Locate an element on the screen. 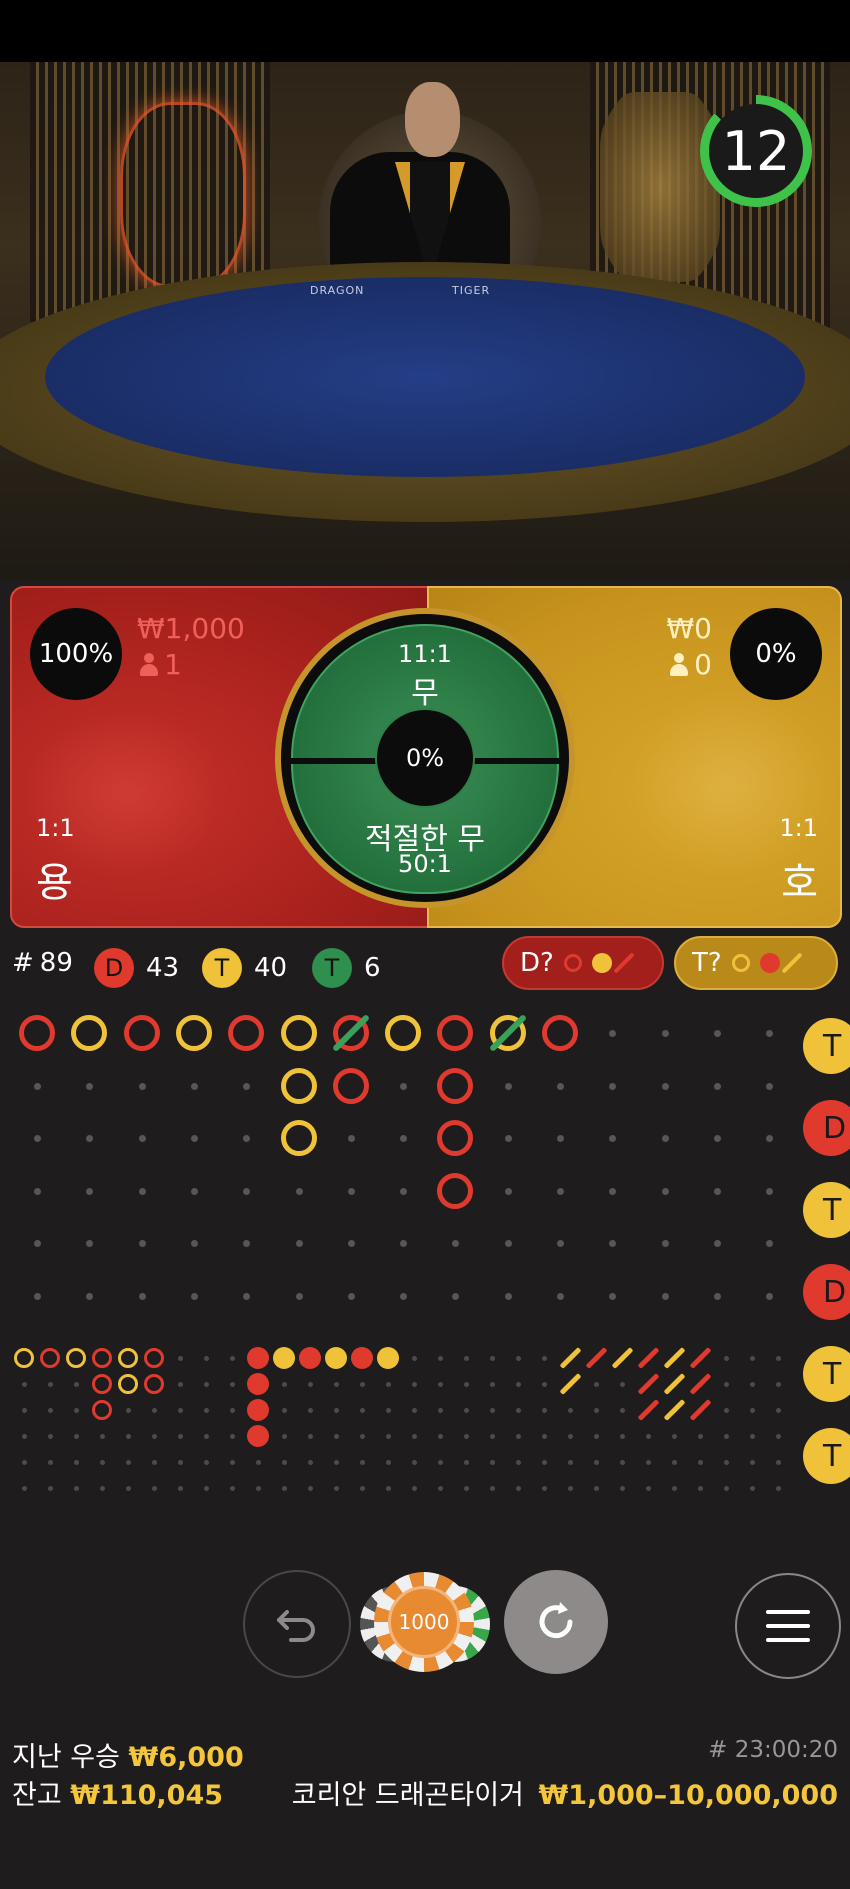 This screenshot has height=1889, width=850. dealer-head is located at coordinates (432, 119).